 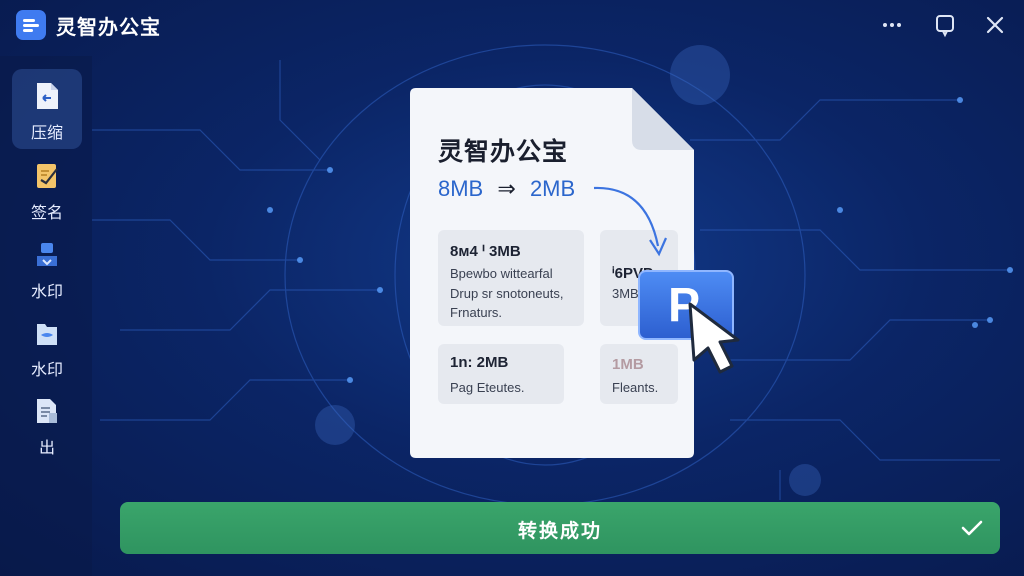 What do you see at coordinates (995, 25) in the screenshot?
I see `close-icon` at bounding box center [995, 25].